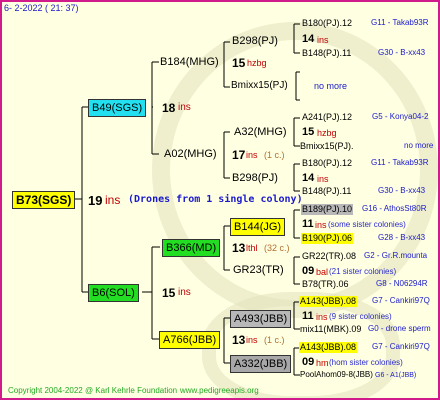 The height and width of the screenshot is (400, 440). Describe the element at coordinates (363, 271) in the screenshot. I see `g4-4-mid-extra: (21 sister colonies)` at that location.